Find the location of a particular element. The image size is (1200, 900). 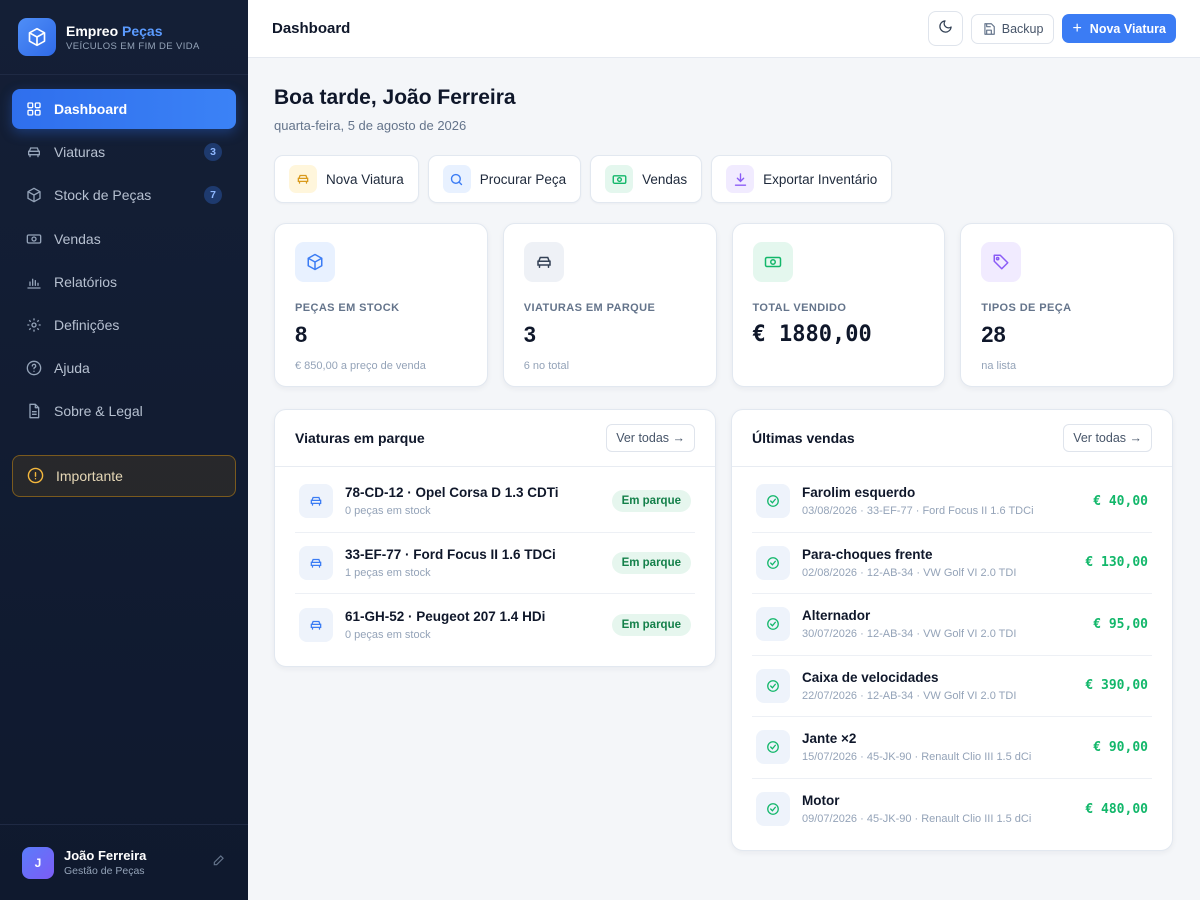

sidebar-item-vendas: Vendas is located at coordinates (124, 239).